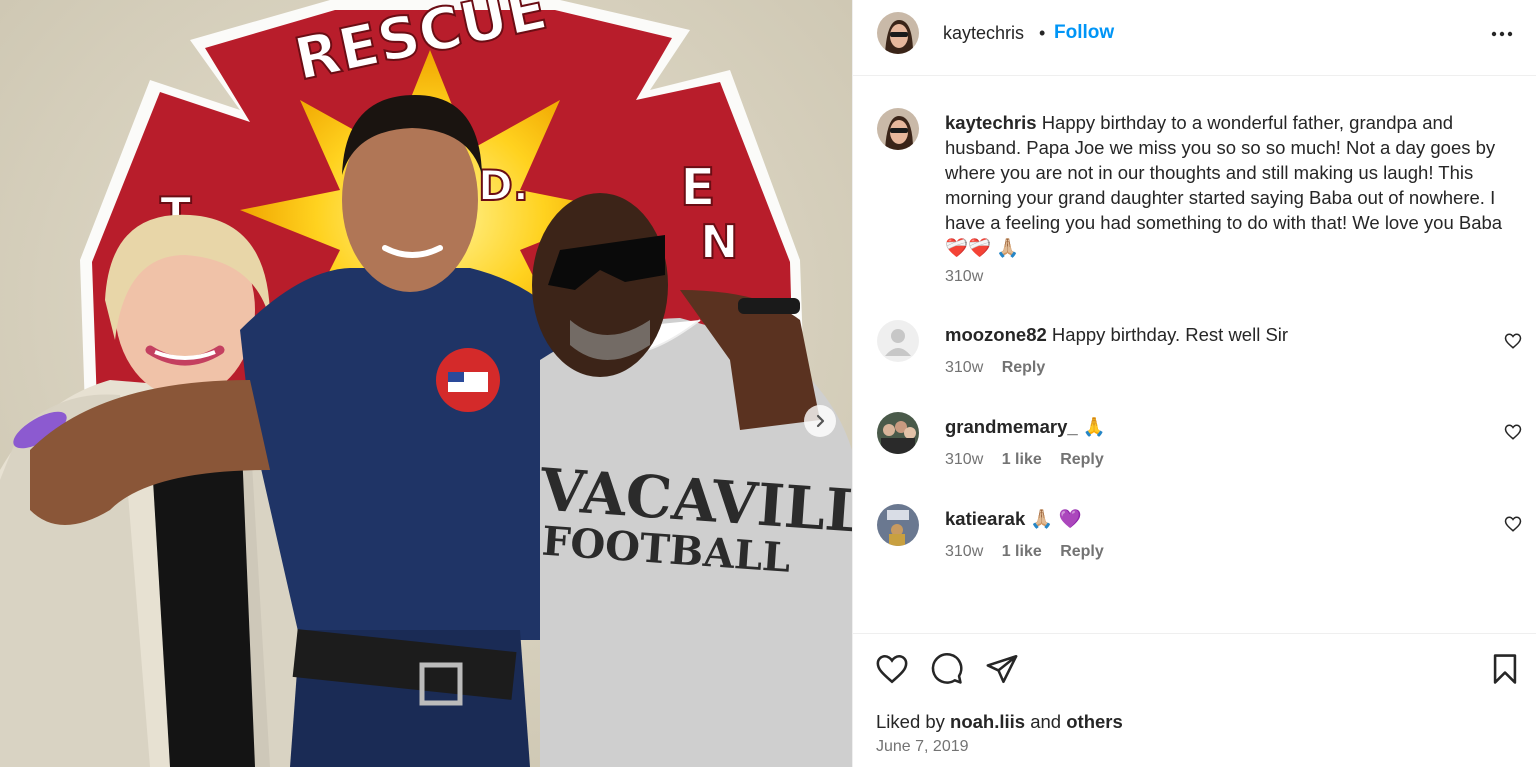 Image resolution: width=1536 pixels, height=767 pixels. I want to click on save-button, so click(1505, 669).